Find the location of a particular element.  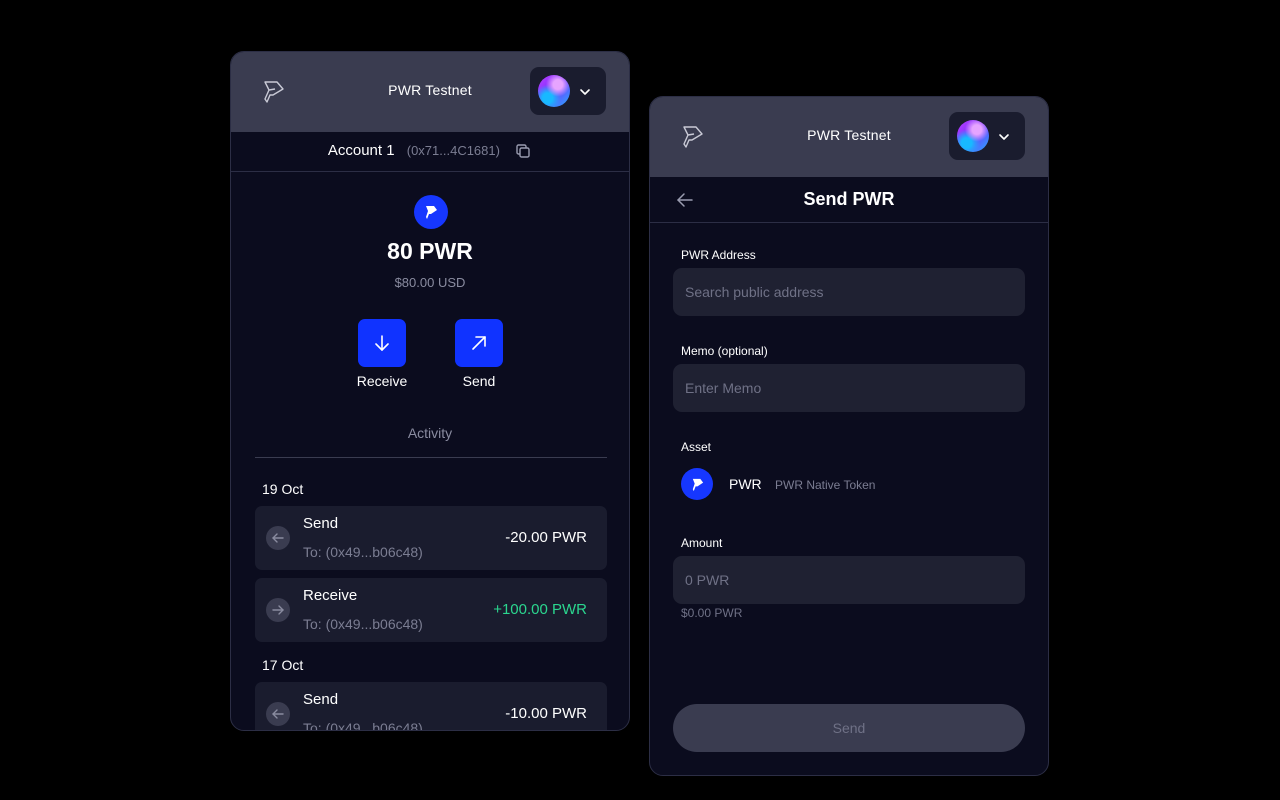

memo-input is located at coordinates (849, 388).